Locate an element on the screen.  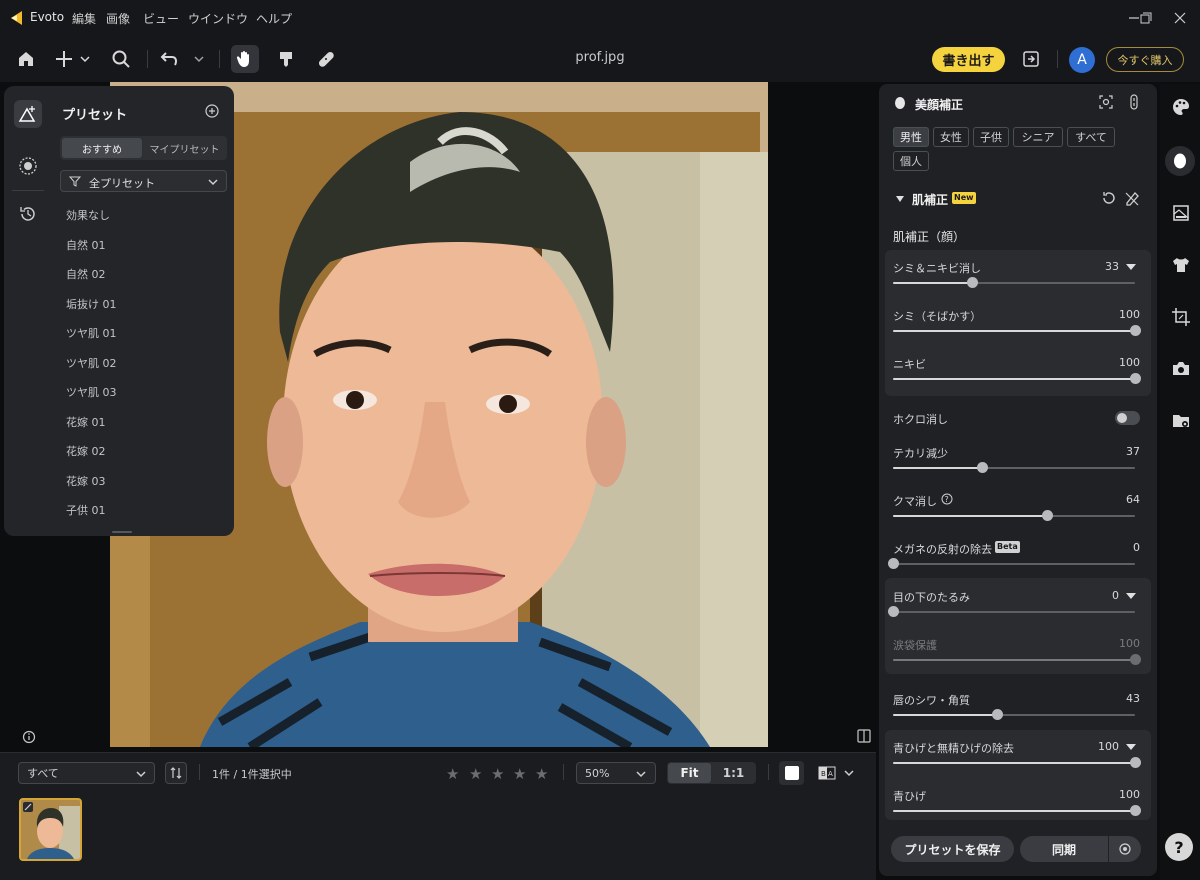
before-after-view-icon: BA is located at coordinates (838, 773).